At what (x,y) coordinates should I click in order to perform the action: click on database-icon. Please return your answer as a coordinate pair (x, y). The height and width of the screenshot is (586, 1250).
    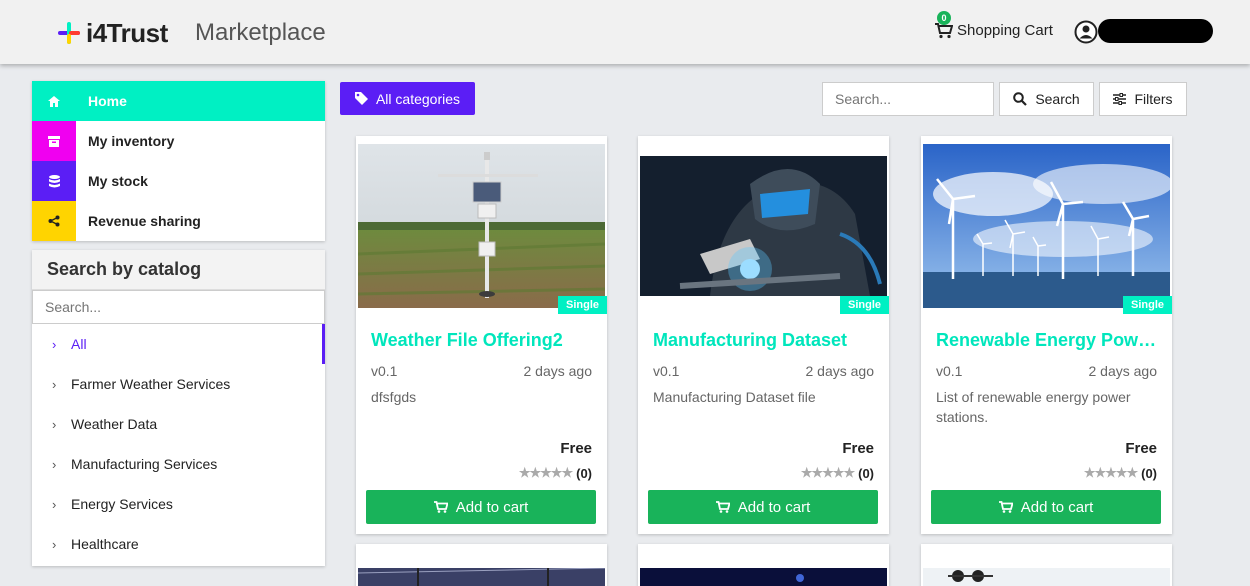
    Looking at the image, I should click on (54, 181).